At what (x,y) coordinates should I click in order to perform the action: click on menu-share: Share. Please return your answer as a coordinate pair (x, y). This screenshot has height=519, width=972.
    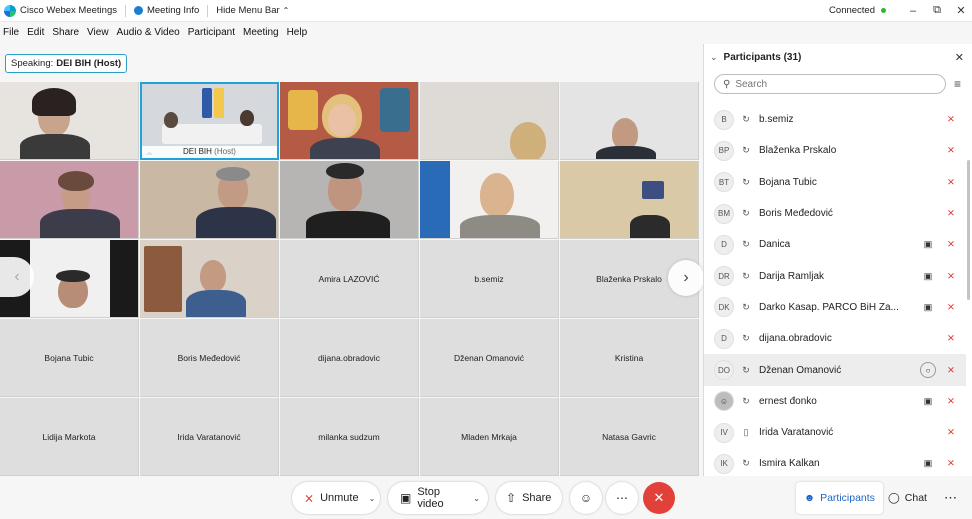
    Looking at the image, I should click on (65, 32).